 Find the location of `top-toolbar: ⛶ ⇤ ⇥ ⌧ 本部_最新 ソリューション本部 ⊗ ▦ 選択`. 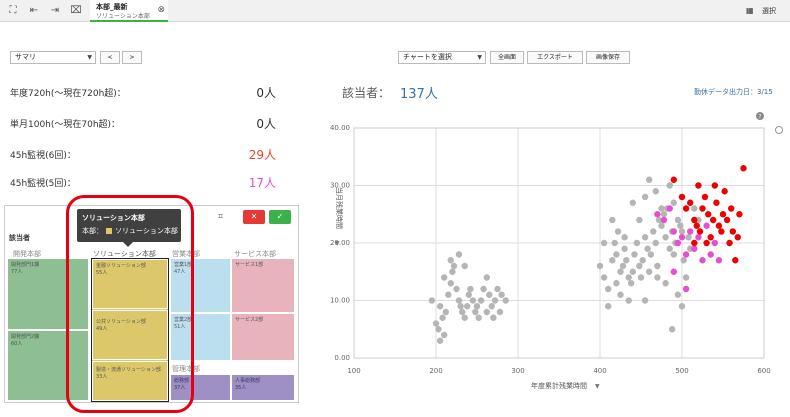

top-toolbar: ⛶ ⇤ ⇥ ⌧ 本部_最新 ソリューション本部 ⊗ ▦ 選択 is located at coordinates (395, 11).